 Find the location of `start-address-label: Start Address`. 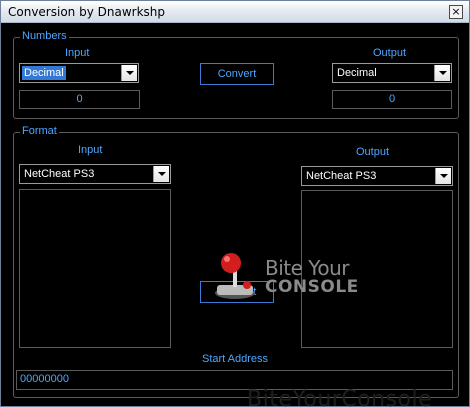

start-address-label: Start Address is located at coordinates (235, 359).